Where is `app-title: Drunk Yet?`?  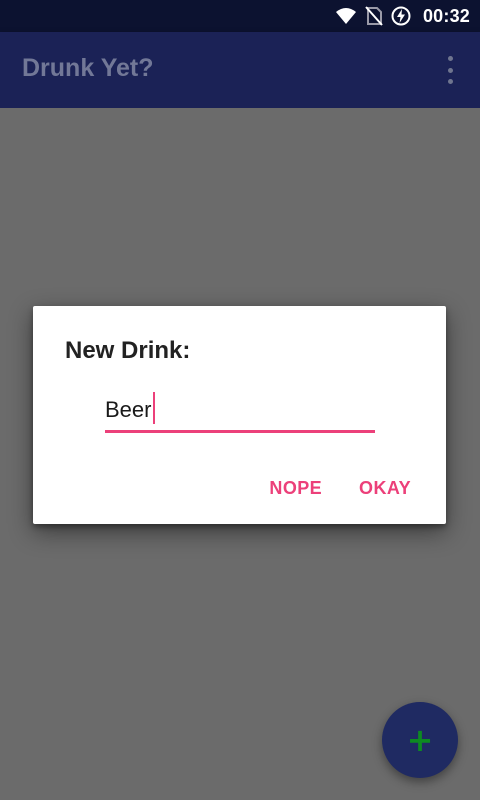
app-title: Drunk Yet? is located at coordinates (88, 68).